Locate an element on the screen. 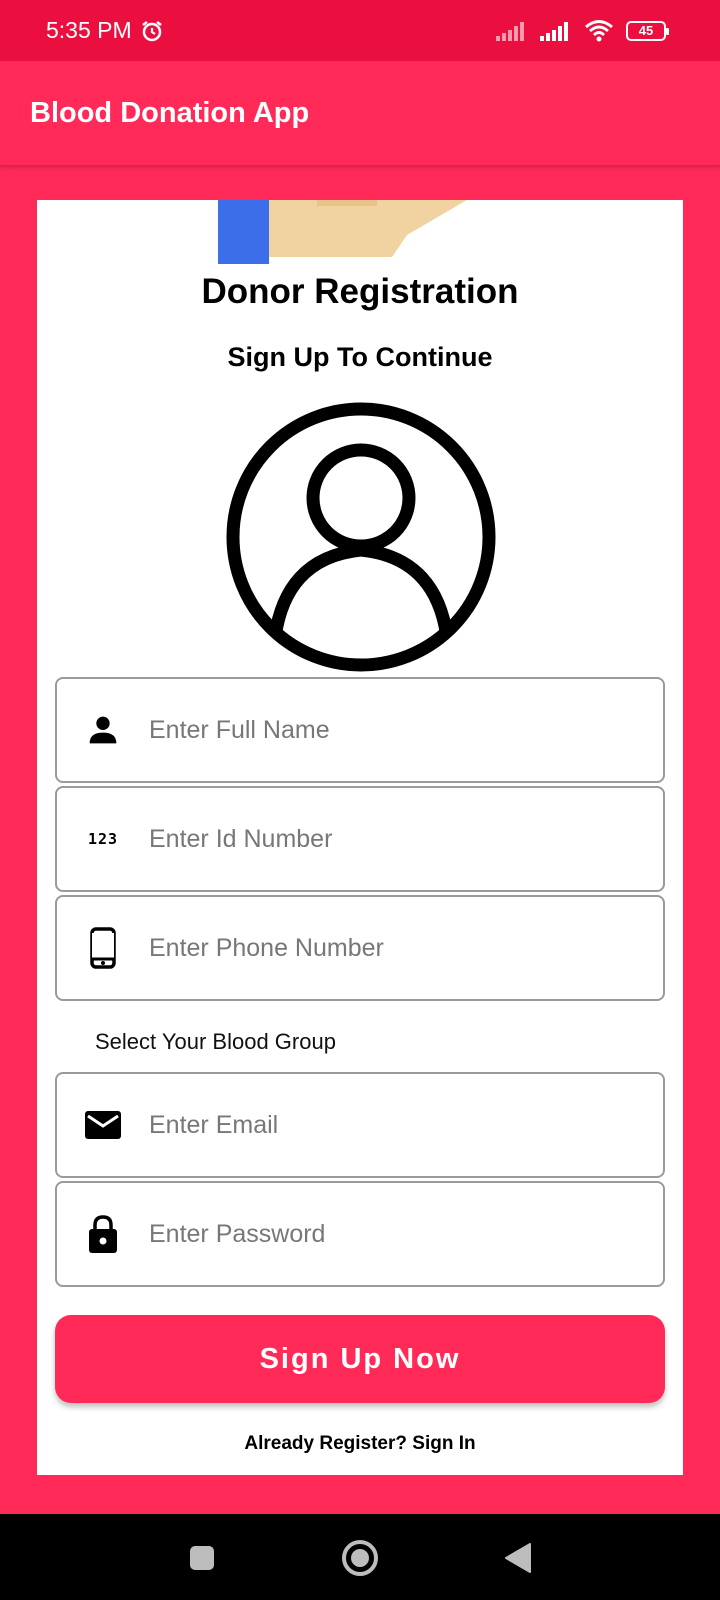 The height and width of the screenshot is (1600, 720). password-input is located at coordinates (406, 1234).